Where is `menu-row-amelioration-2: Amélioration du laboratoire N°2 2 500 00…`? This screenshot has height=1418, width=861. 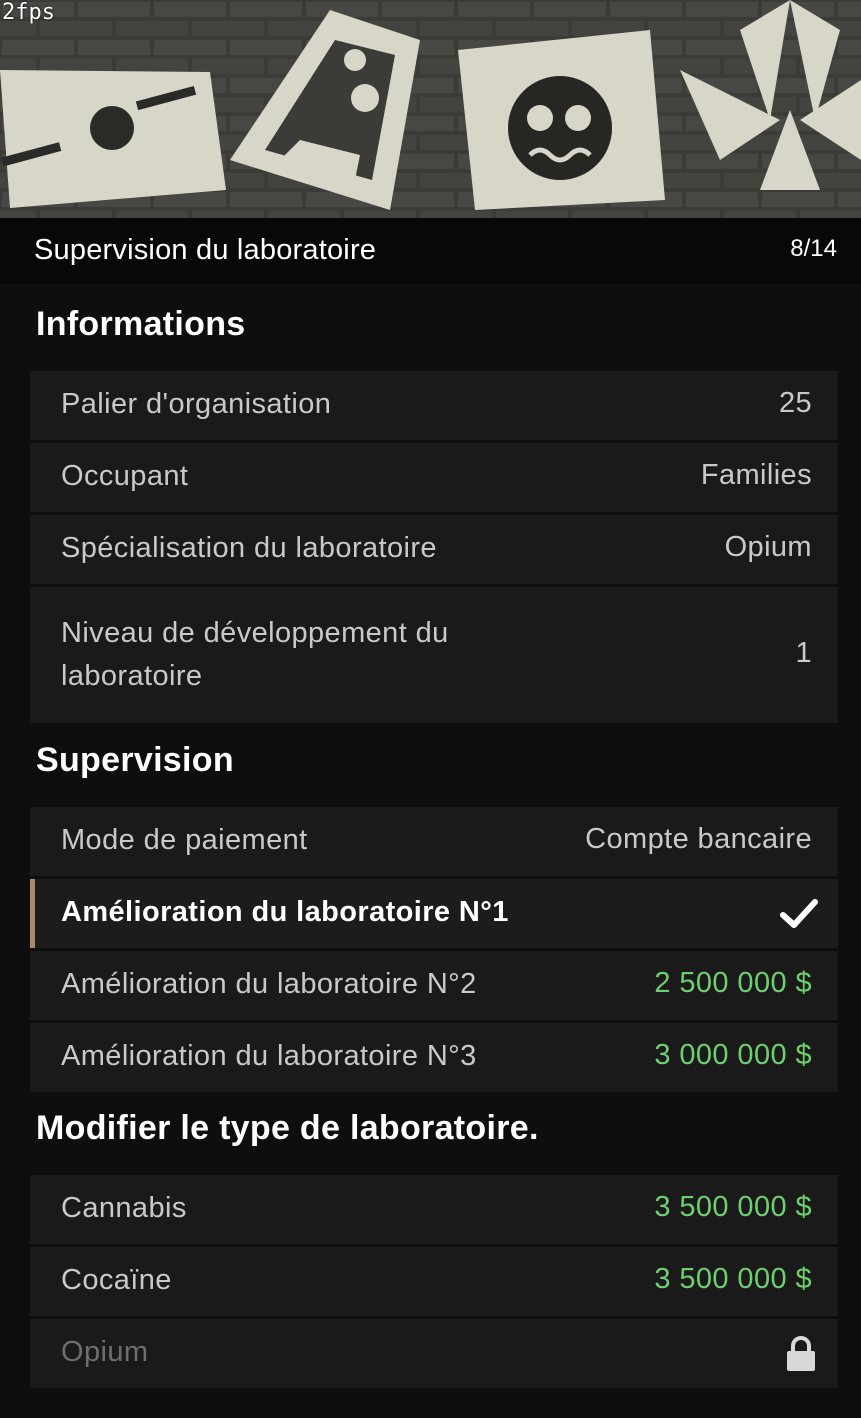
menu-row-amelioration-2: Amélioration du laboratoire N°2 2 500 00… is located at coordinates (434, 985).